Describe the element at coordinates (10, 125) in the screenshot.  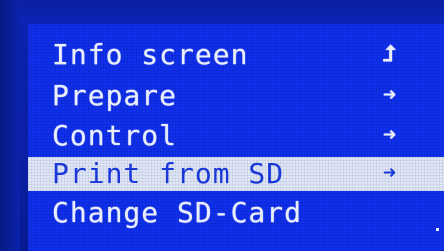
I see `bezel-left` at that location.